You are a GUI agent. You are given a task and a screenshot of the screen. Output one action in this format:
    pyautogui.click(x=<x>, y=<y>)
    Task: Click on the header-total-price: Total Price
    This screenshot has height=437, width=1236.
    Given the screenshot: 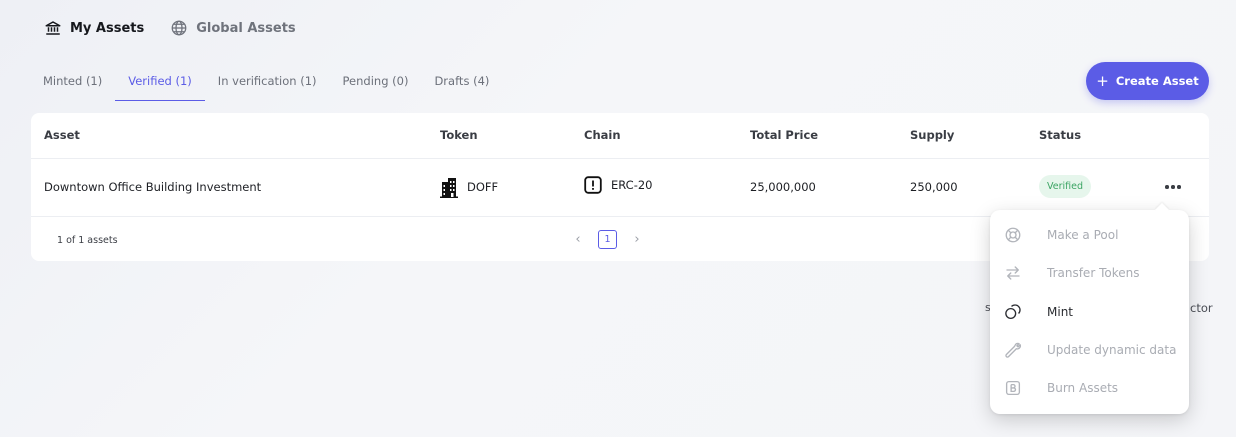 What is the action you would take?
    pyautogui.click(x=784, y=135)
    